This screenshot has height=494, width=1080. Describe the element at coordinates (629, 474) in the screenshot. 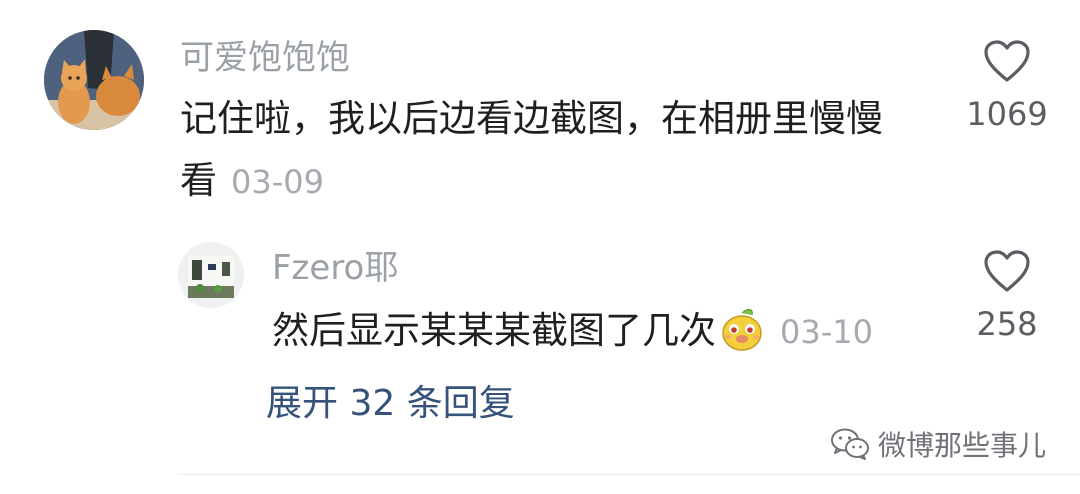

I see `divider` at that location.